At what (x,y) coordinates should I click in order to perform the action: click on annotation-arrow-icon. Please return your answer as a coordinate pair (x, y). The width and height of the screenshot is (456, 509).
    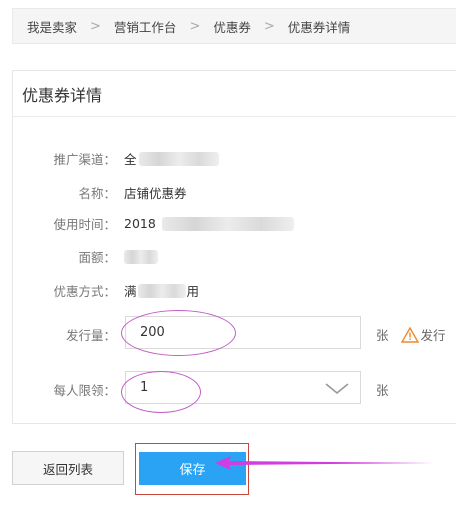
    Looking at the image, I should click on (325, 463).